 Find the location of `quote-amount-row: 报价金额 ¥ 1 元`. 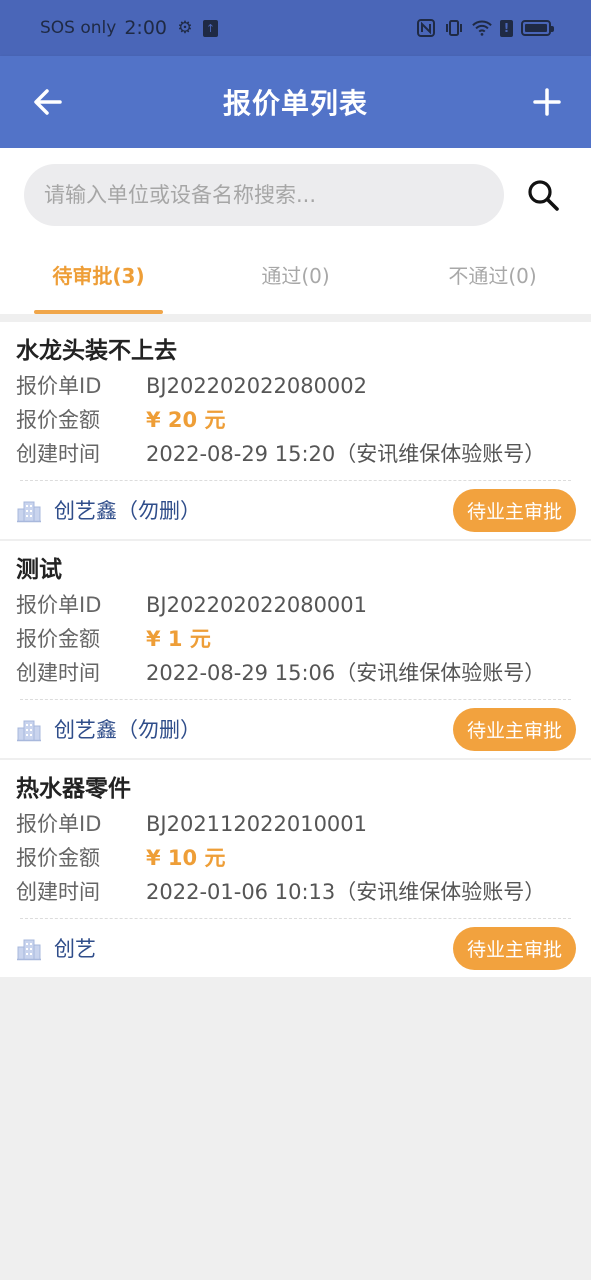

quote-amount-row: 报价金额 ¥ 1 元 is located at coordinates (295, 639).